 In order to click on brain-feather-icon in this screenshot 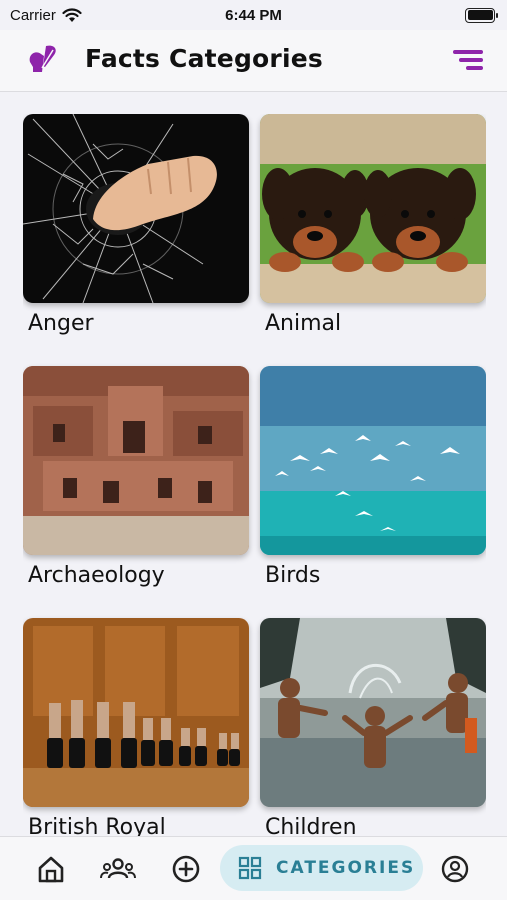, I will do `click(42, 58)`.